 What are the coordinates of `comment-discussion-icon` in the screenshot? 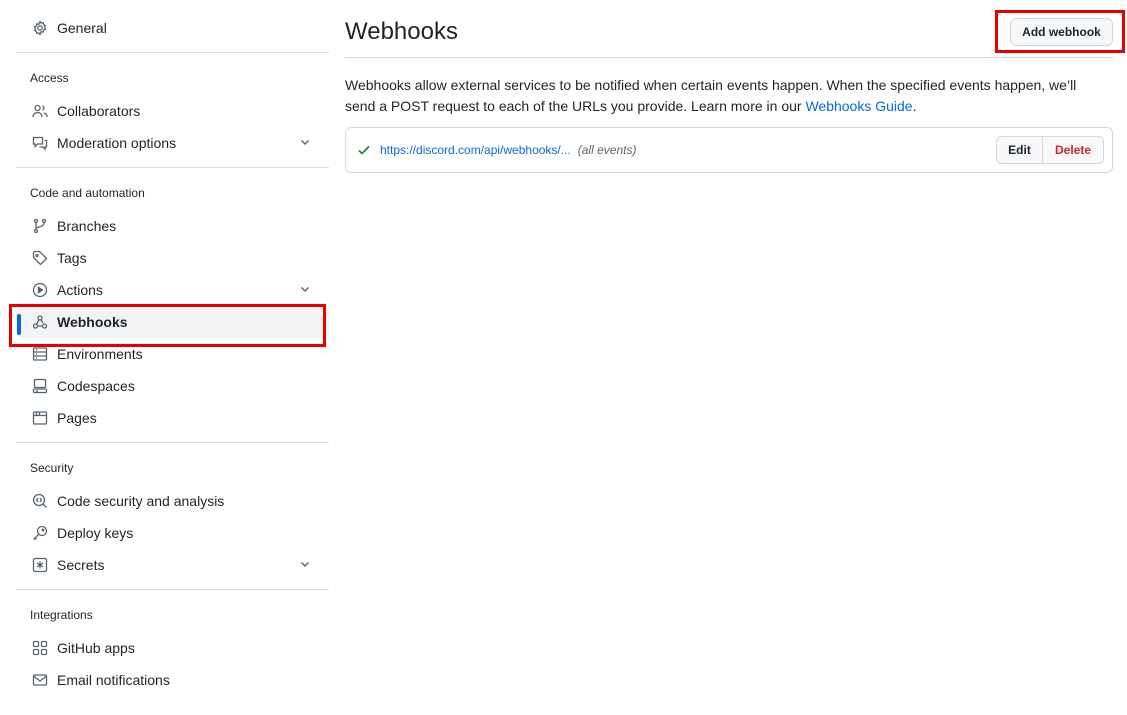 It's located at (40, 143).